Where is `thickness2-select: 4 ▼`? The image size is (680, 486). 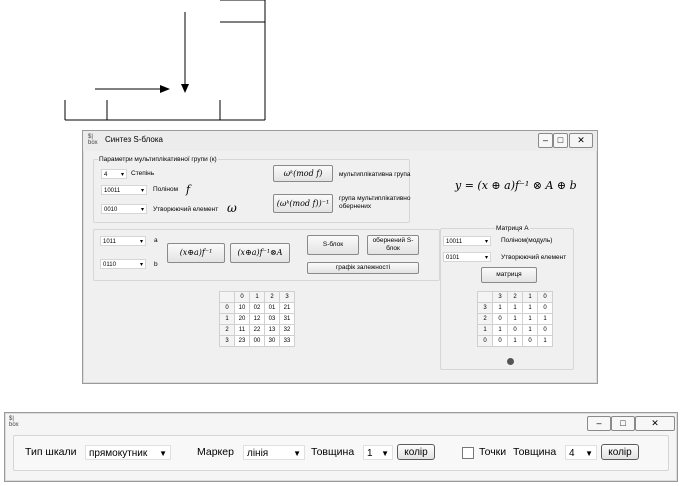
thickness2-select: 4 ▼ is located at coordinates (581, 452).